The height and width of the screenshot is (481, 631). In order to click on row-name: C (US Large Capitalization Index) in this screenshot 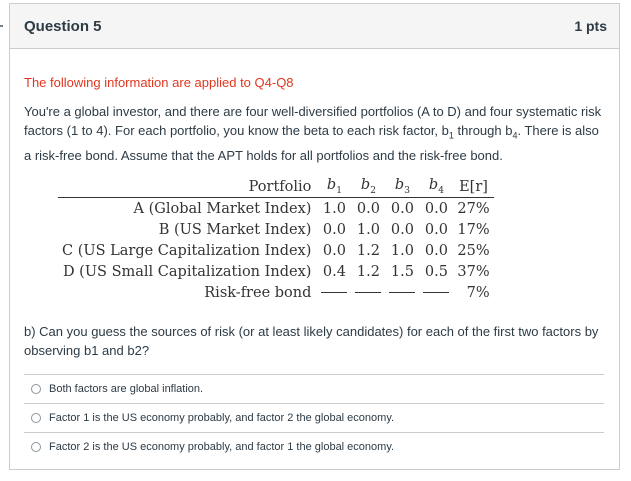, I will do `click(187, 250)`.